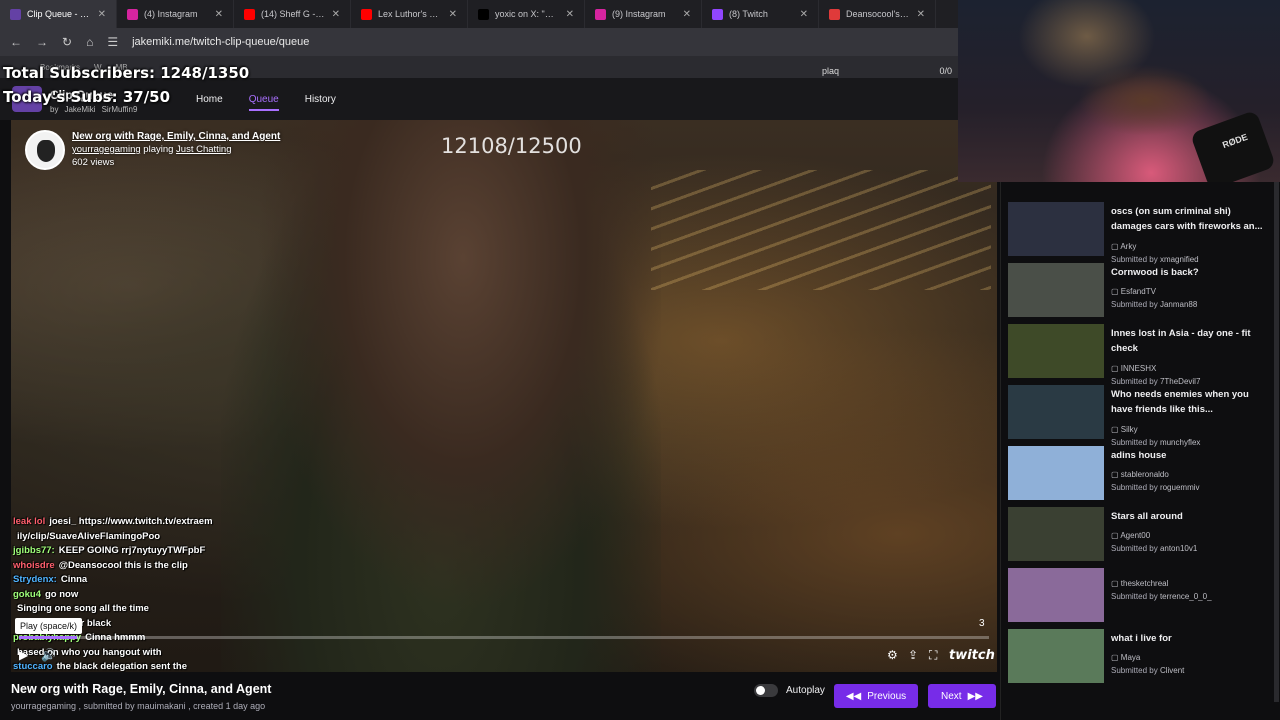 The image size is (1280, 720). Describe the element at coordinates (483, 14) in the screenshot. I see `tab-favicon-icon` at that location.